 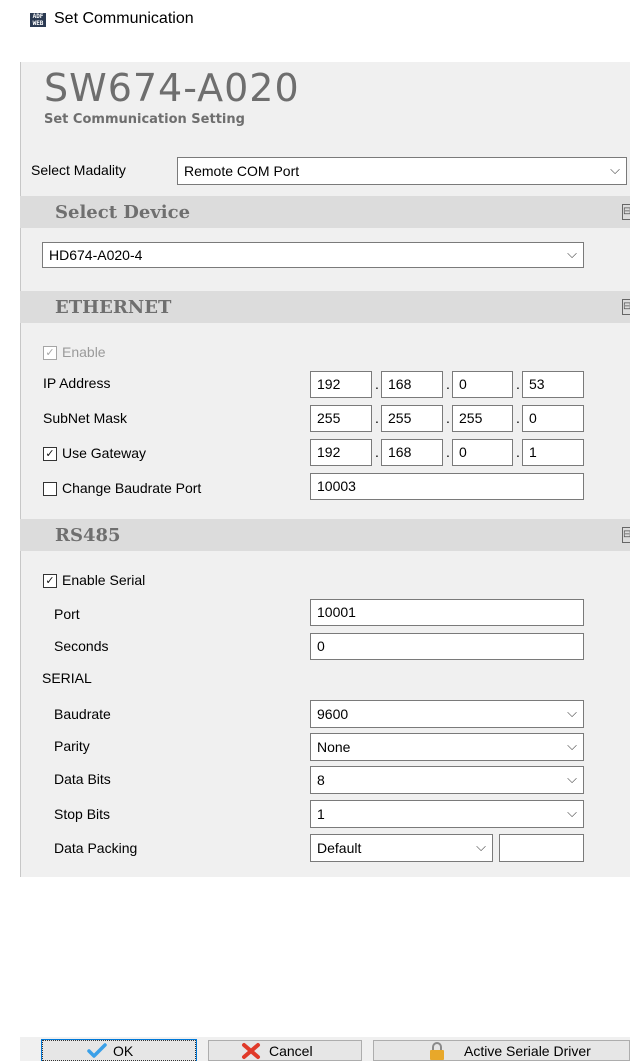 I want to click on section-title-ethernet: ETHERNET, so click(x=113, y=307).